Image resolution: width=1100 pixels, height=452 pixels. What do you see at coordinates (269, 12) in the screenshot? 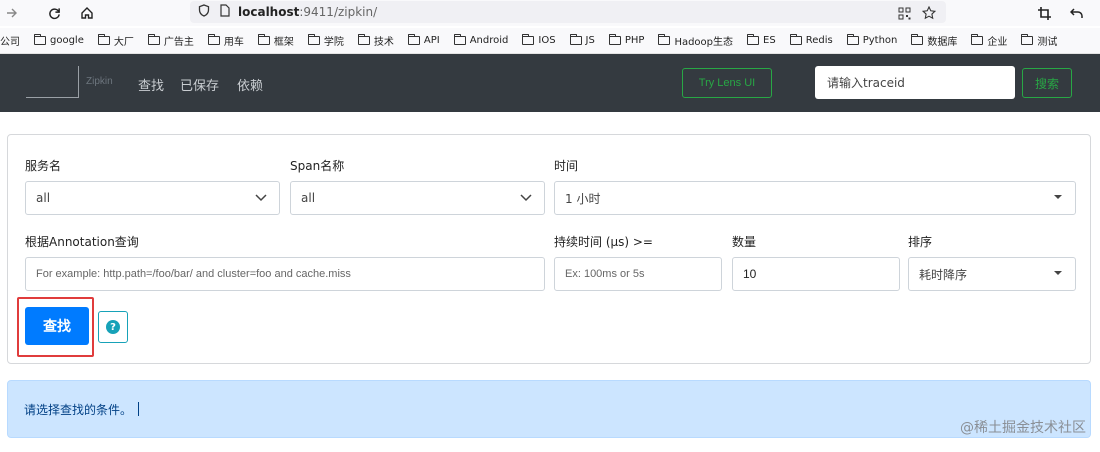
I see `url-host: localhost` at bounding box center [269, 12].